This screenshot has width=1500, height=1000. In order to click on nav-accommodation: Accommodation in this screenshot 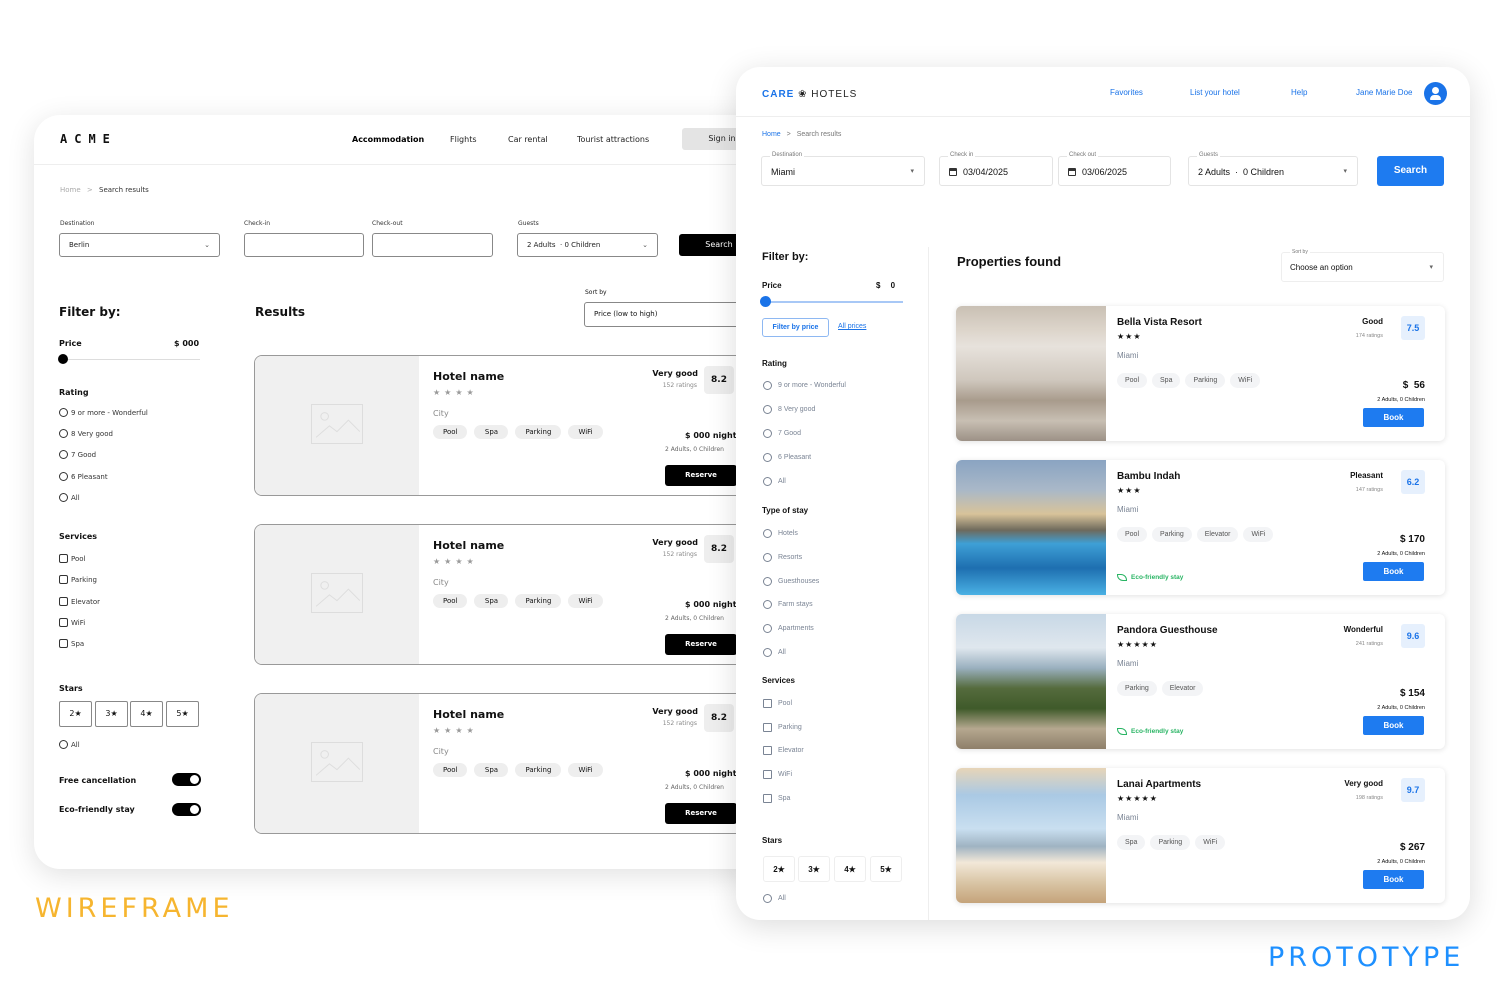, I will do `click(388, 139)`.